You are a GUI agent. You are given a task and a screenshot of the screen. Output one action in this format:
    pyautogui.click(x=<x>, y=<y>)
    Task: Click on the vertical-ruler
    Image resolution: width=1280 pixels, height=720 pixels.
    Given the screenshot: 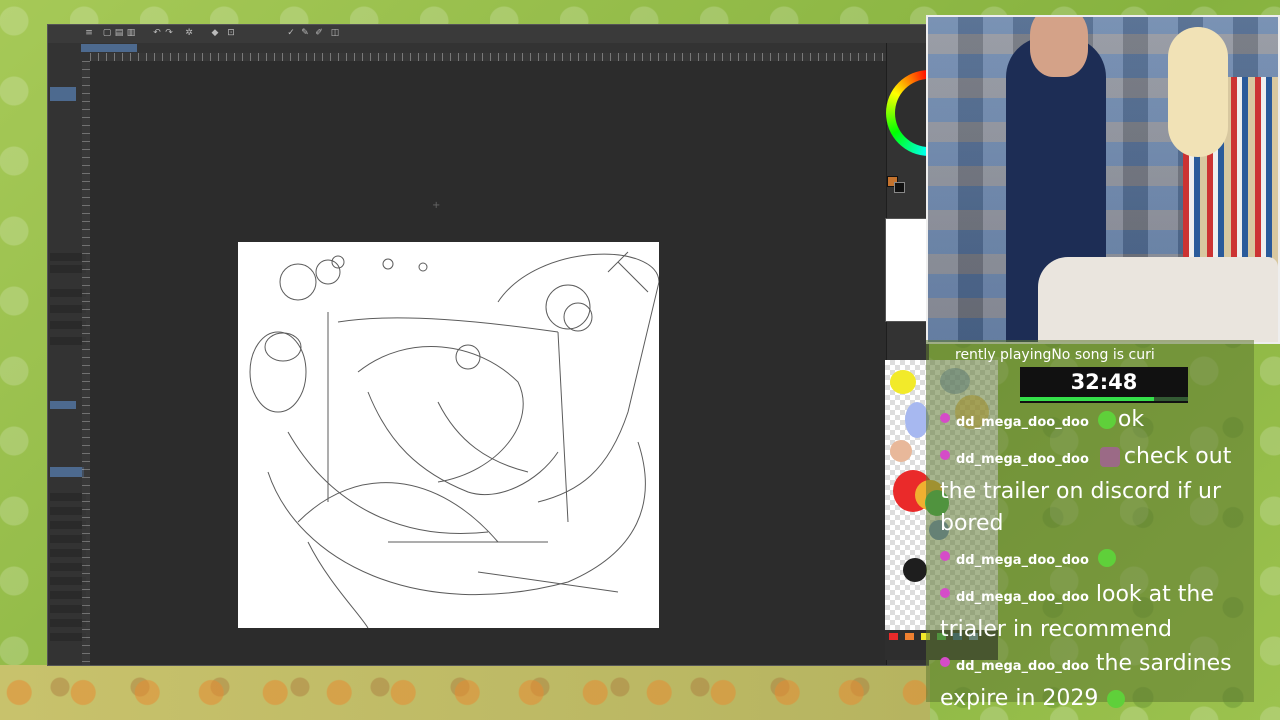 What is the action you would take?
    pyautogui.click(x=86, y=363)
    